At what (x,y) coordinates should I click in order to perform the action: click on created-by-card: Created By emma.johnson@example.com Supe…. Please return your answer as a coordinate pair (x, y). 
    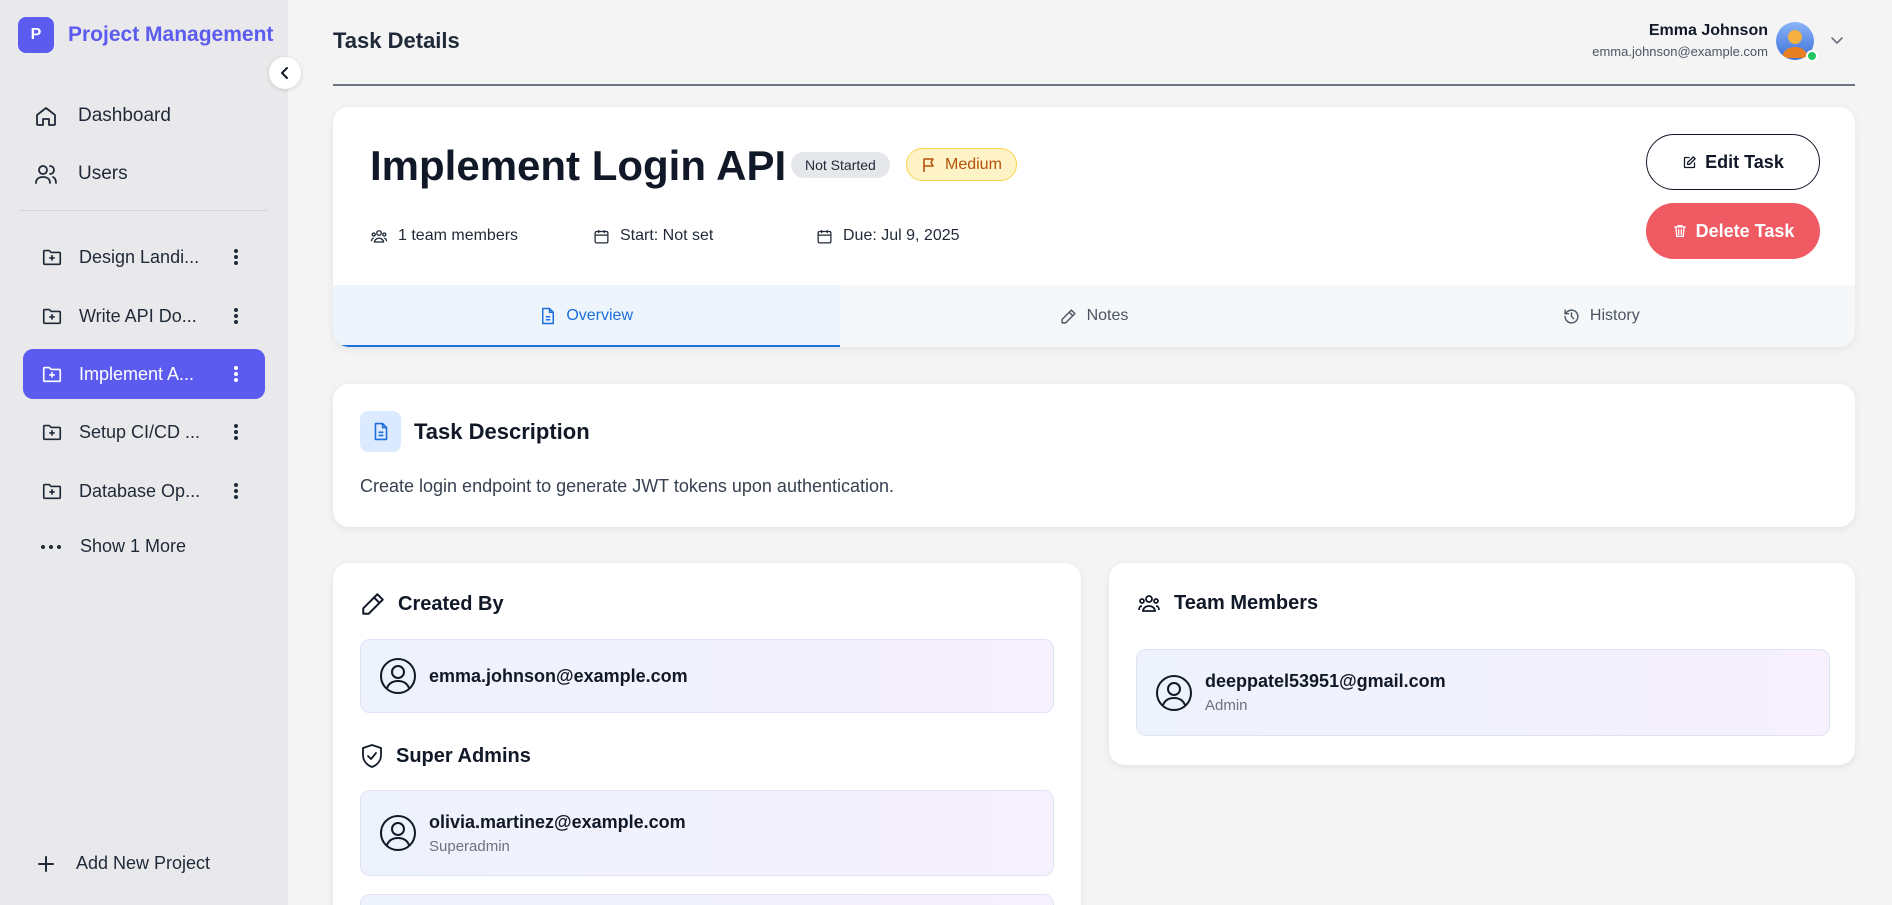
    Looking at the image, I should click on (707, 734).